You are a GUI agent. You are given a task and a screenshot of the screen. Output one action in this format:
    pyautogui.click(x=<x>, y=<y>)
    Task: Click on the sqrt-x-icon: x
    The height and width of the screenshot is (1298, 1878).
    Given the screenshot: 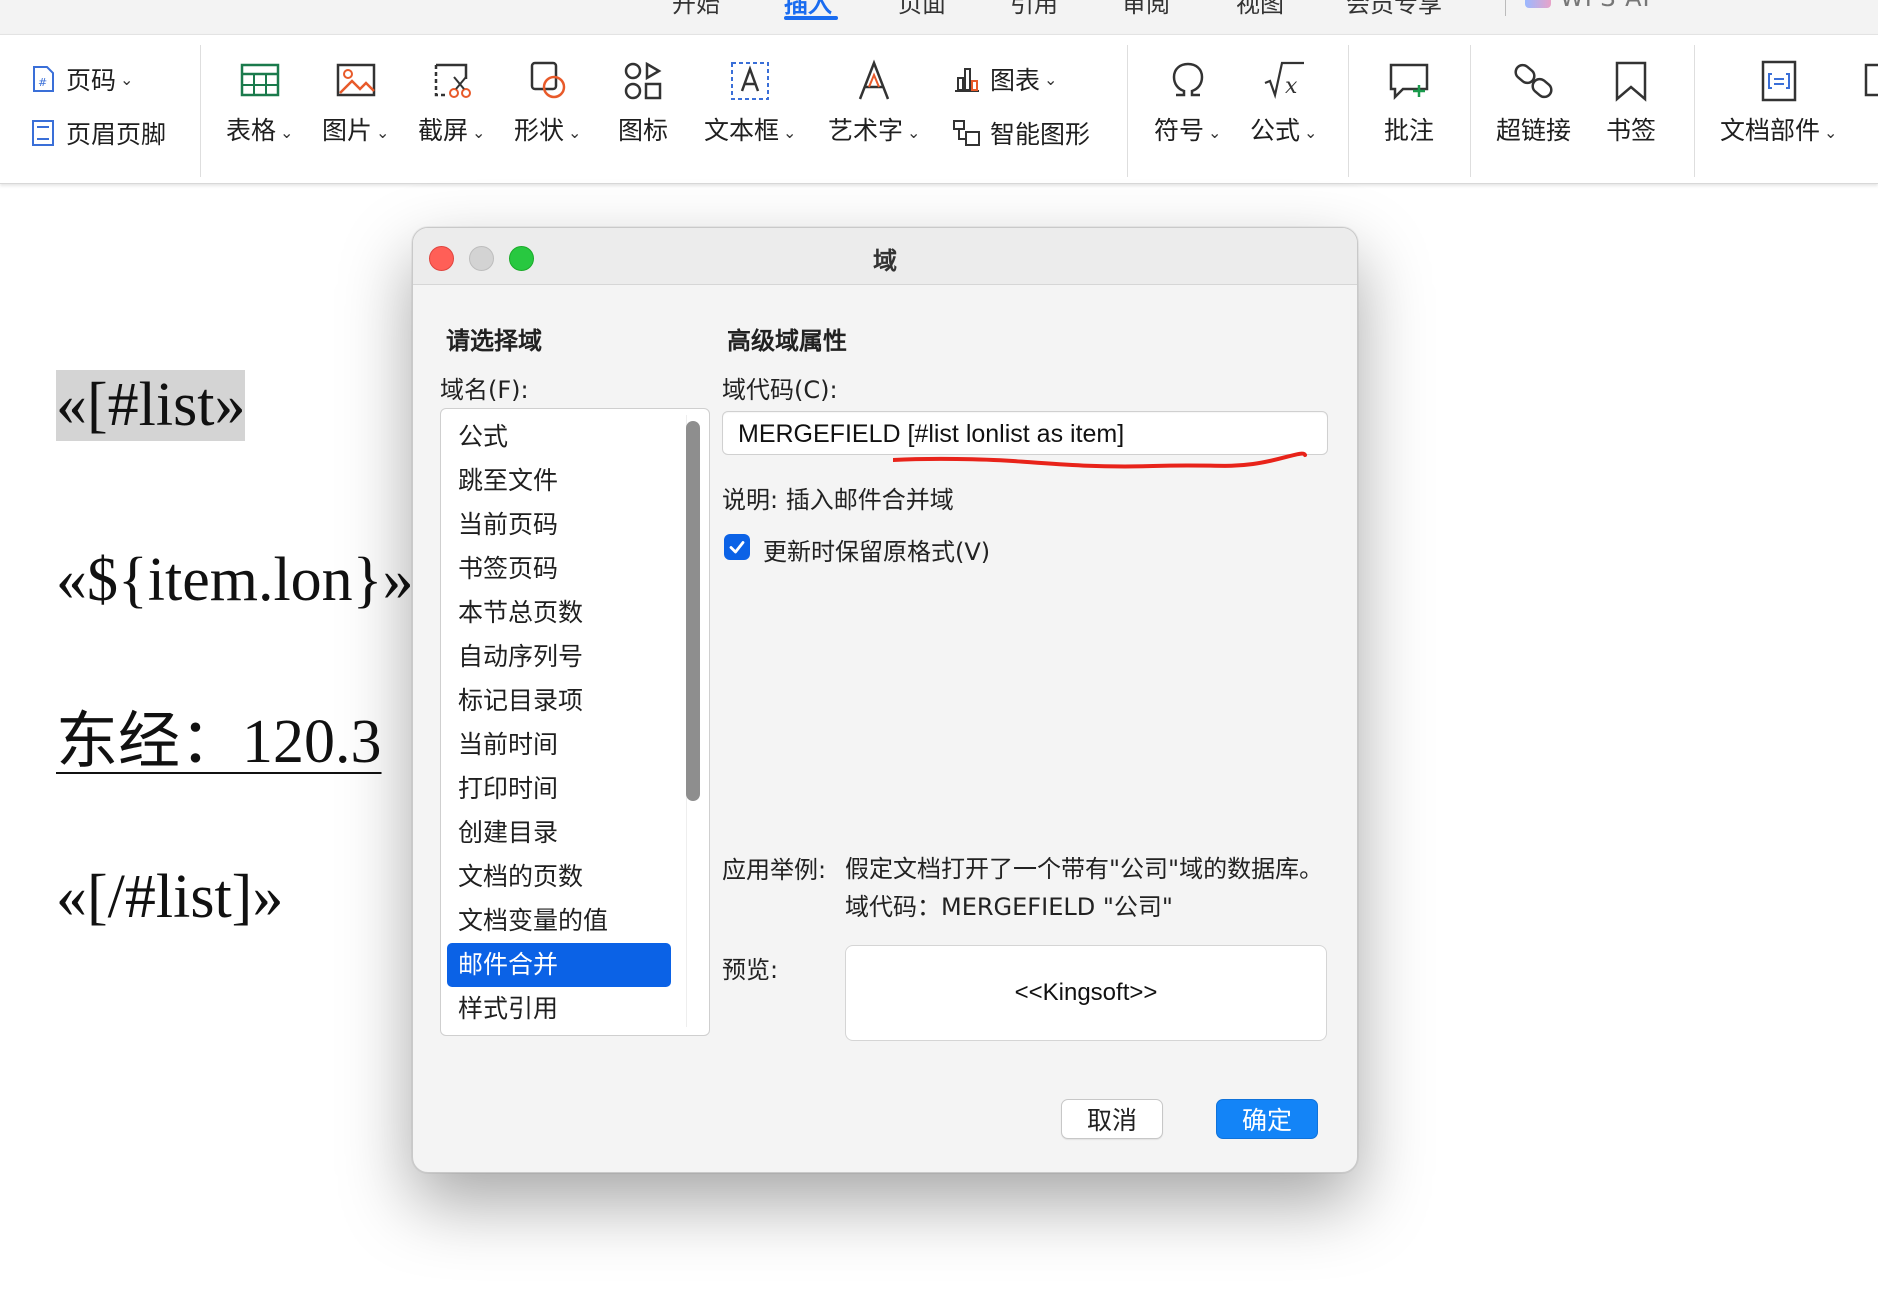 What is the action you would take?
    pyautogui.click(x=1284, y=81)
    